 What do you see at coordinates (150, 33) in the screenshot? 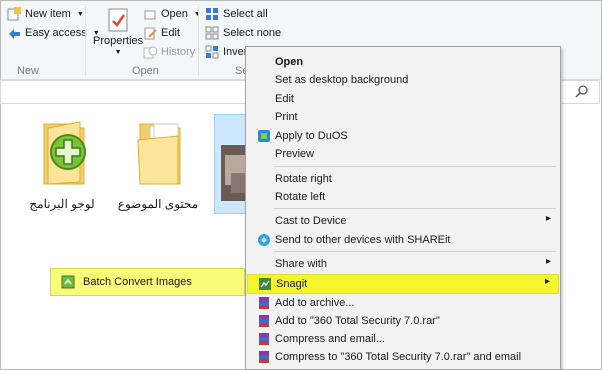
I see `edit-icon` at bounding box center [150, 33].